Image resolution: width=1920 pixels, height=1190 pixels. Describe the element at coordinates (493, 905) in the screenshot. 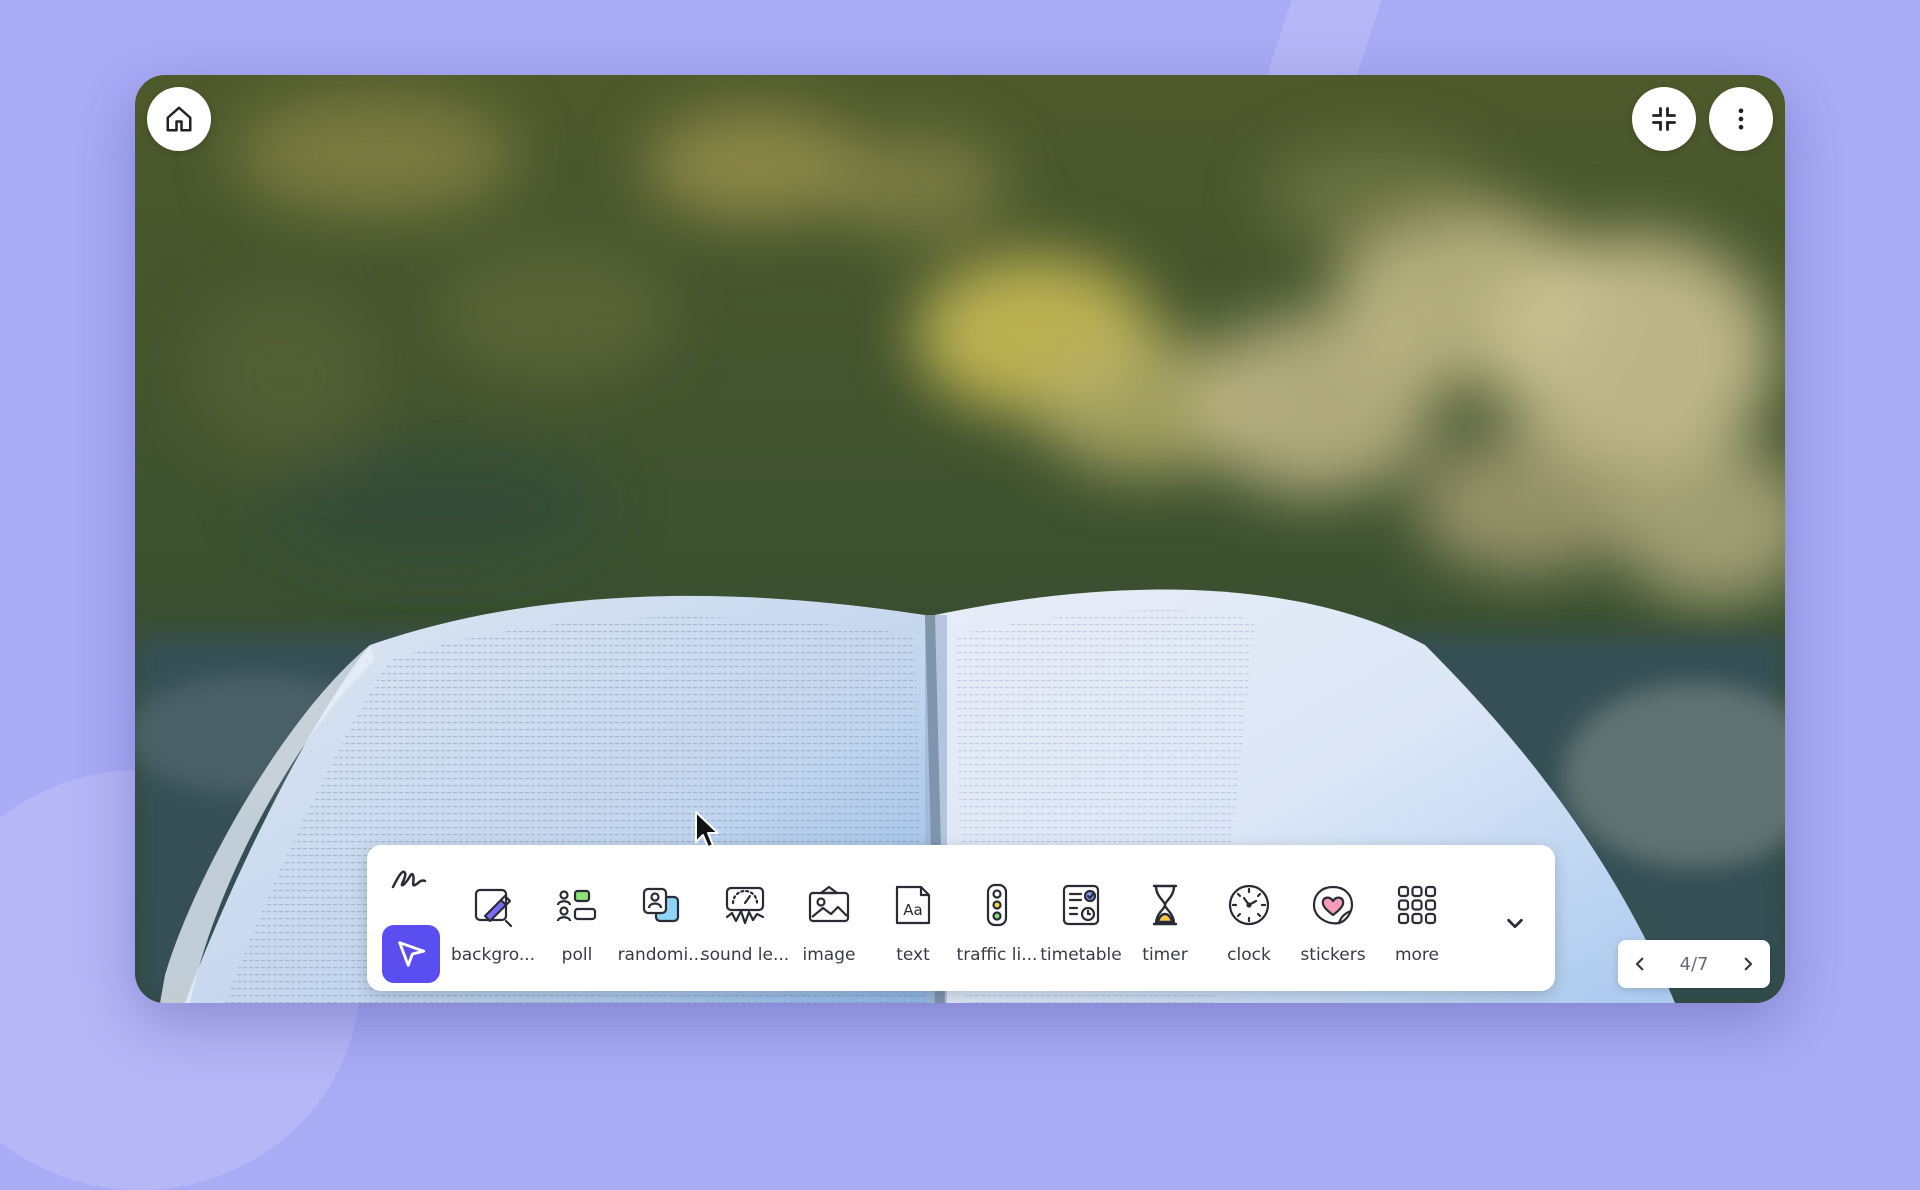

I see `background-icon` at that location.